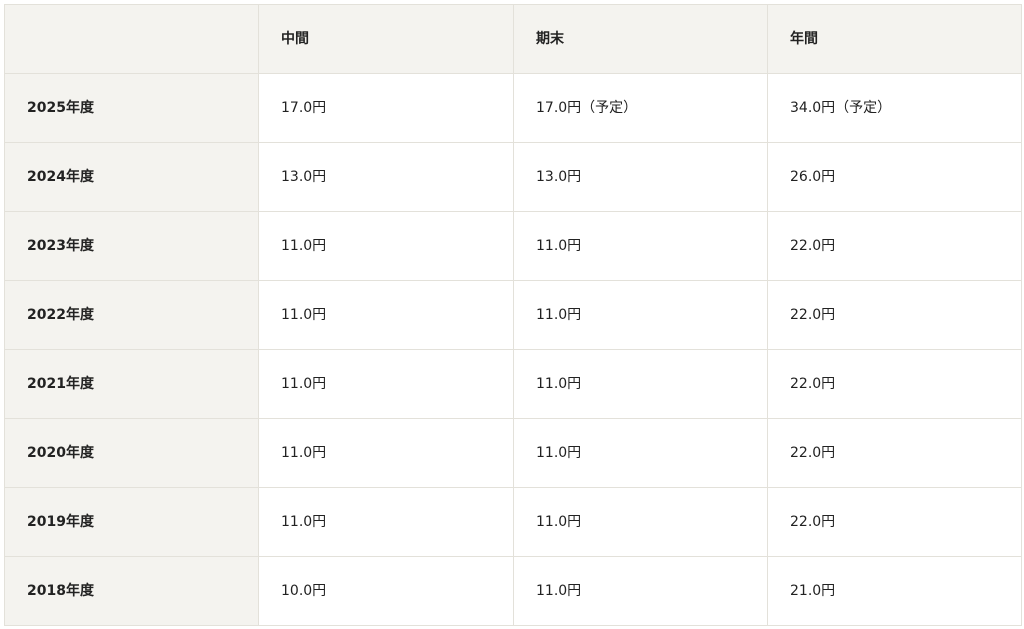 This screenshot has width=1024, height=629. I want to click on table-row: 2020年度 11.0円 11.0円 22.0円, so click(513, 453).